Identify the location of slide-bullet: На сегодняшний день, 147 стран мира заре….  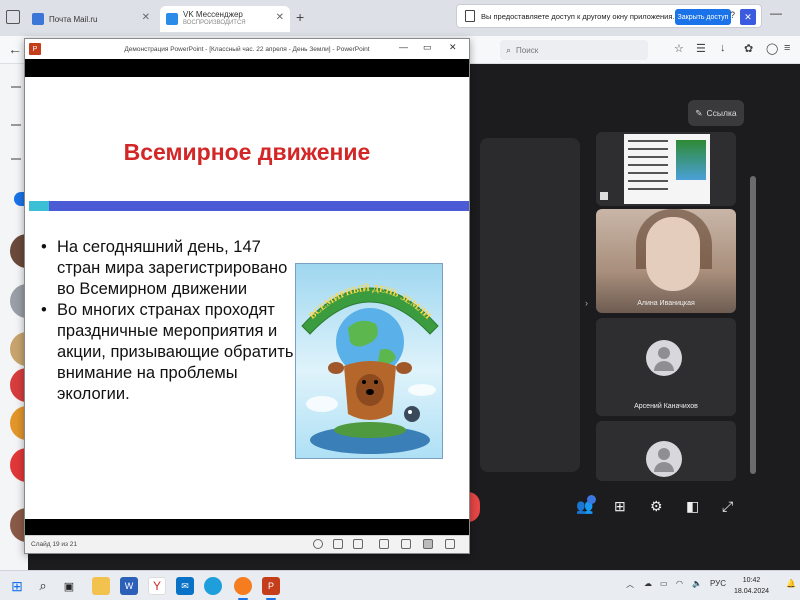
(169, 268).